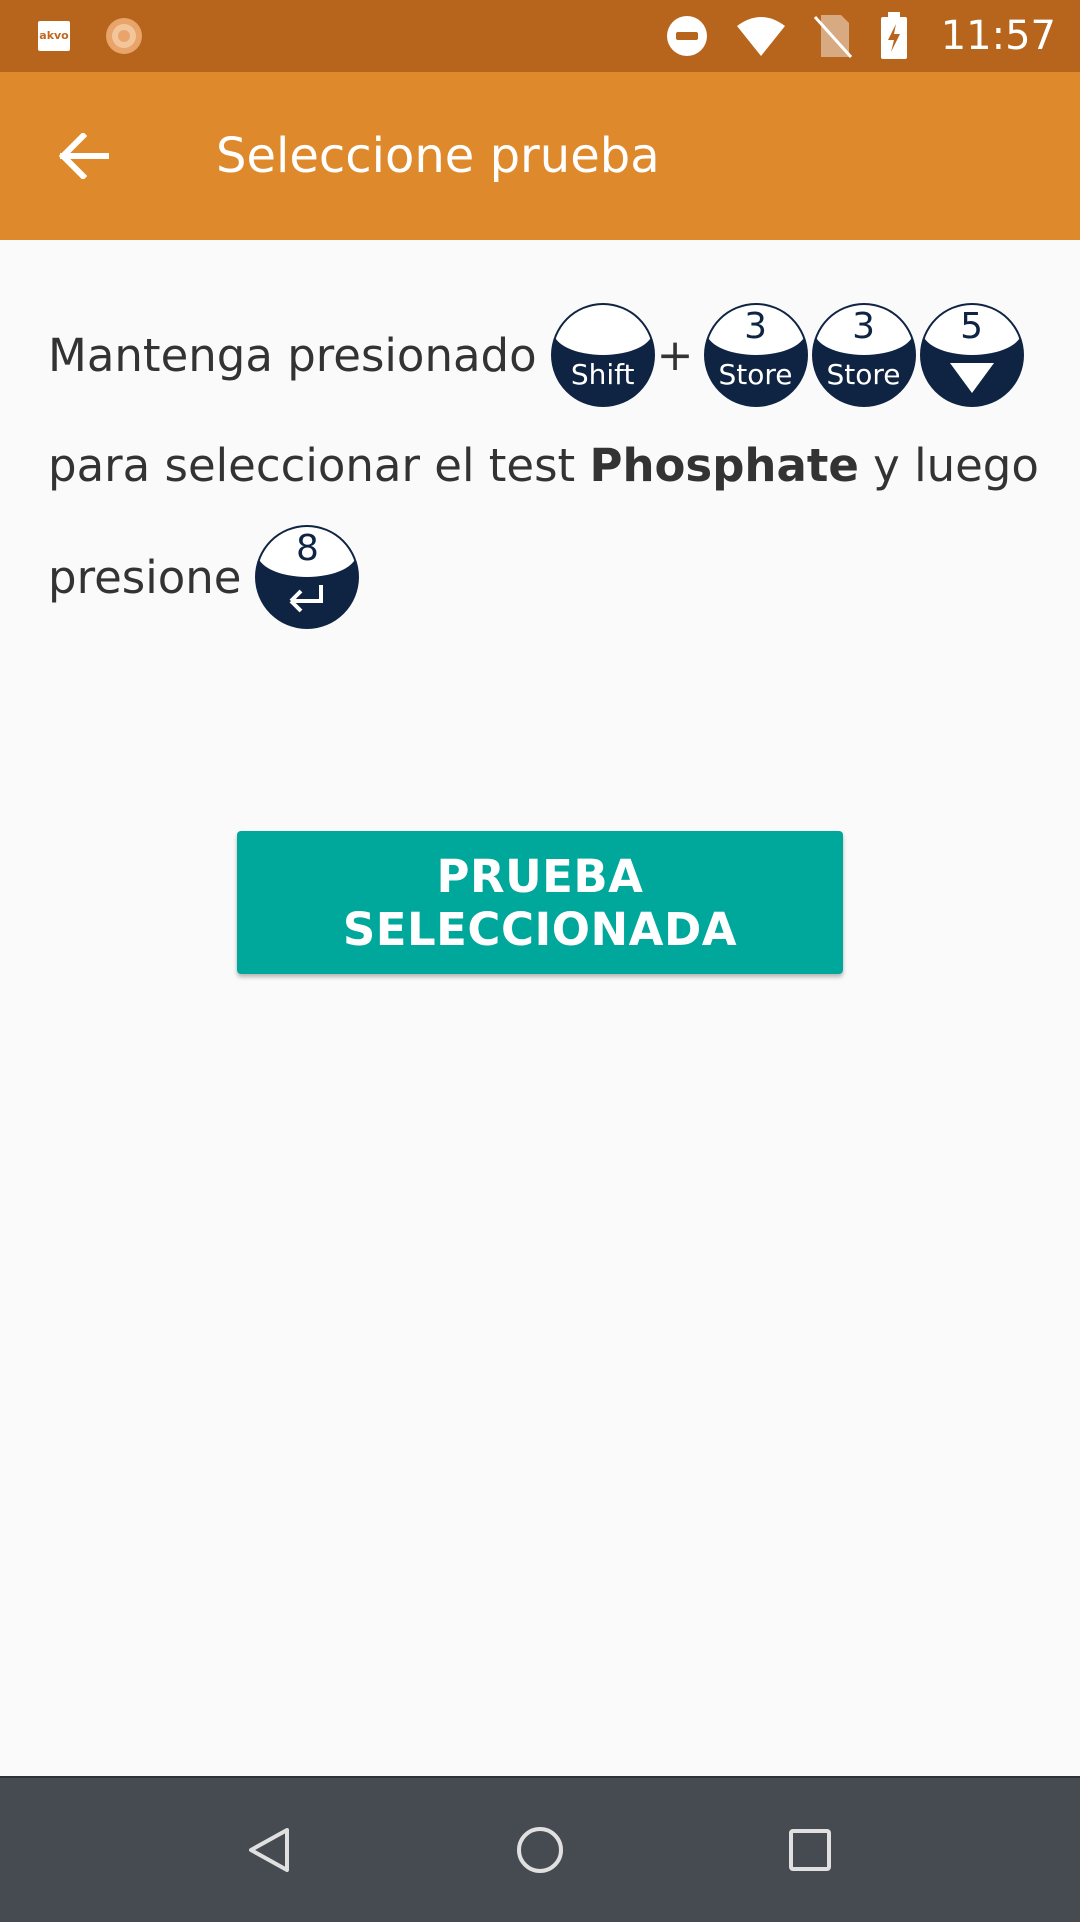  I want to click on test-selected-button: PRUEBA SELECCIONADA, so click(540, 902).